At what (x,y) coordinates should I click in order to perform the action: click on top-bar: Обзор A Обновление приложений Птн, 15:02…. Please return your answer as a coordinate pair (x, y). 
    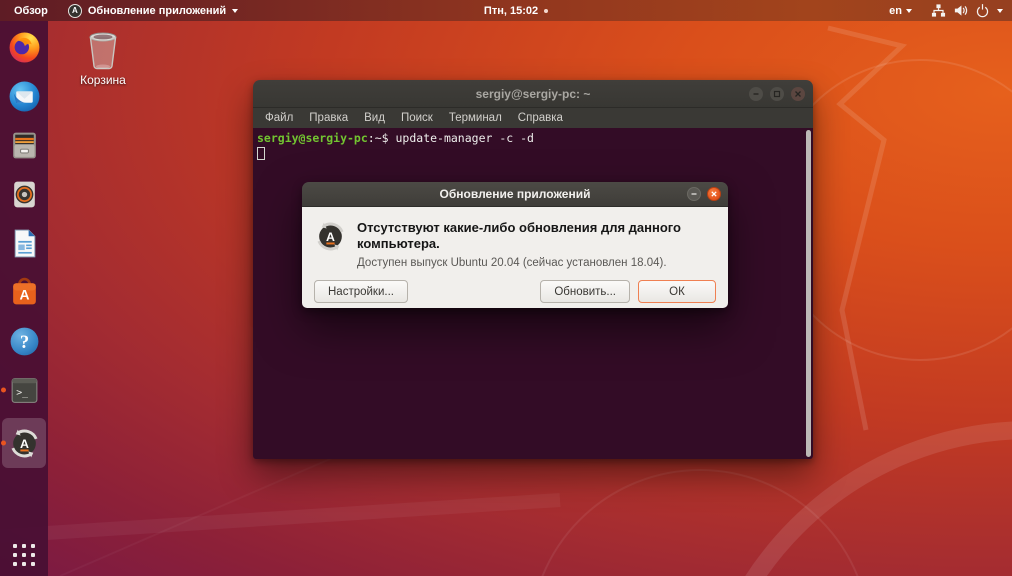
    Looking at the image, I should click on (506, 10).